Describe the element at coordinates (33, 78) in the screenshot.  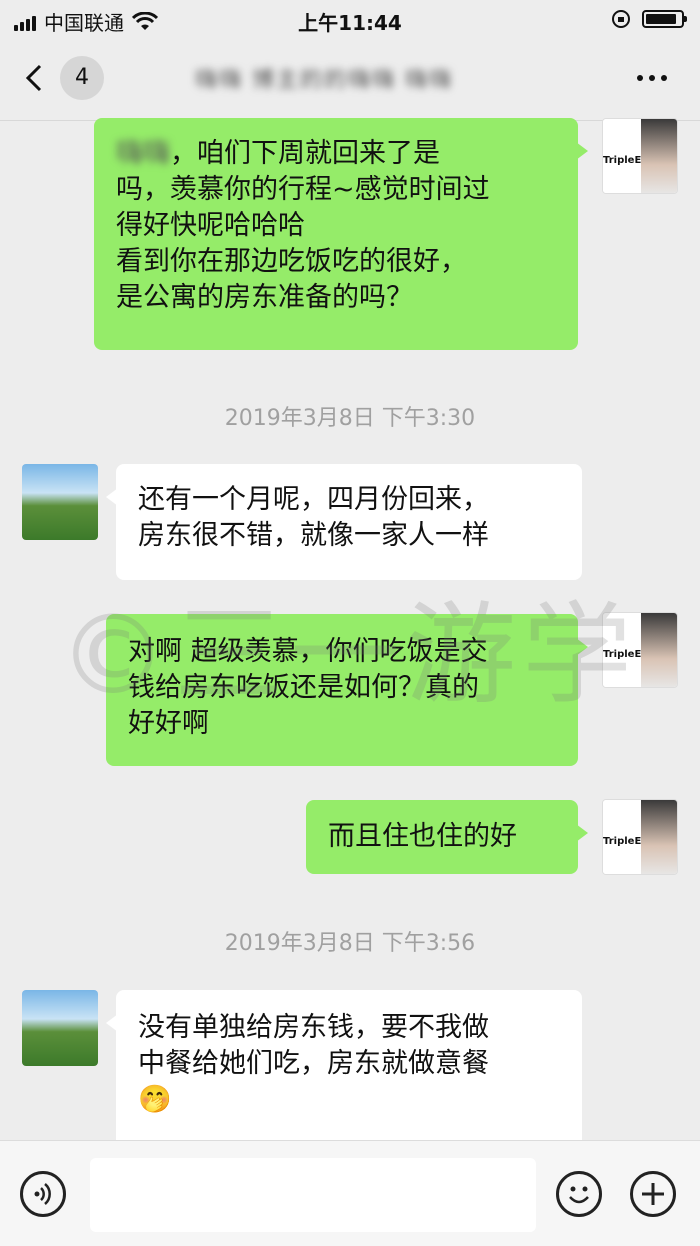
I see `chevron-left-icon` at that location.